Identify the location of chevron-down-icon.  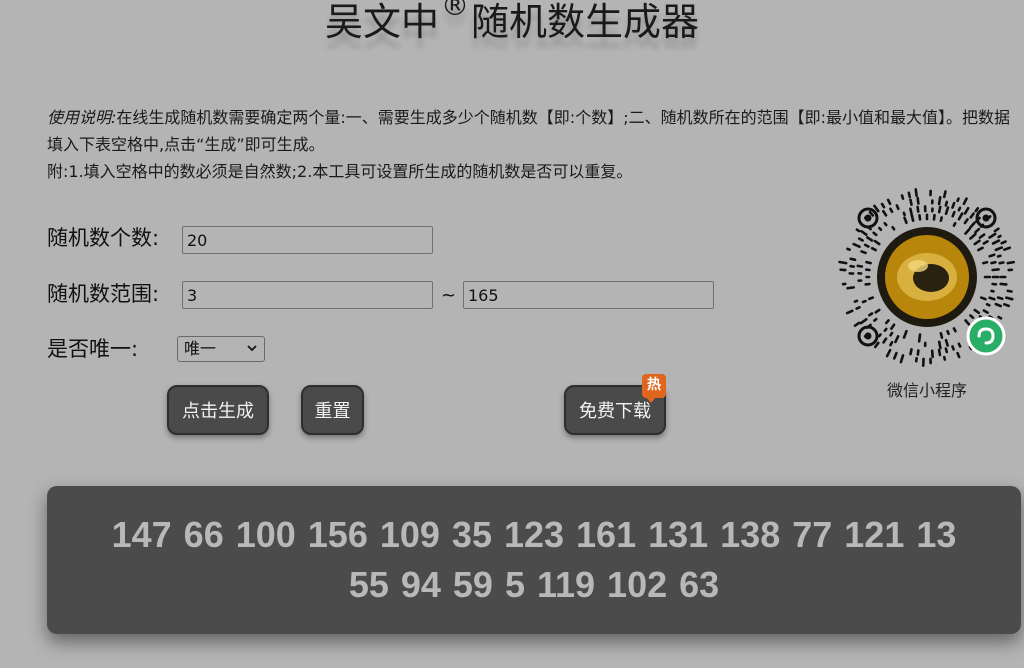
(252, 348).